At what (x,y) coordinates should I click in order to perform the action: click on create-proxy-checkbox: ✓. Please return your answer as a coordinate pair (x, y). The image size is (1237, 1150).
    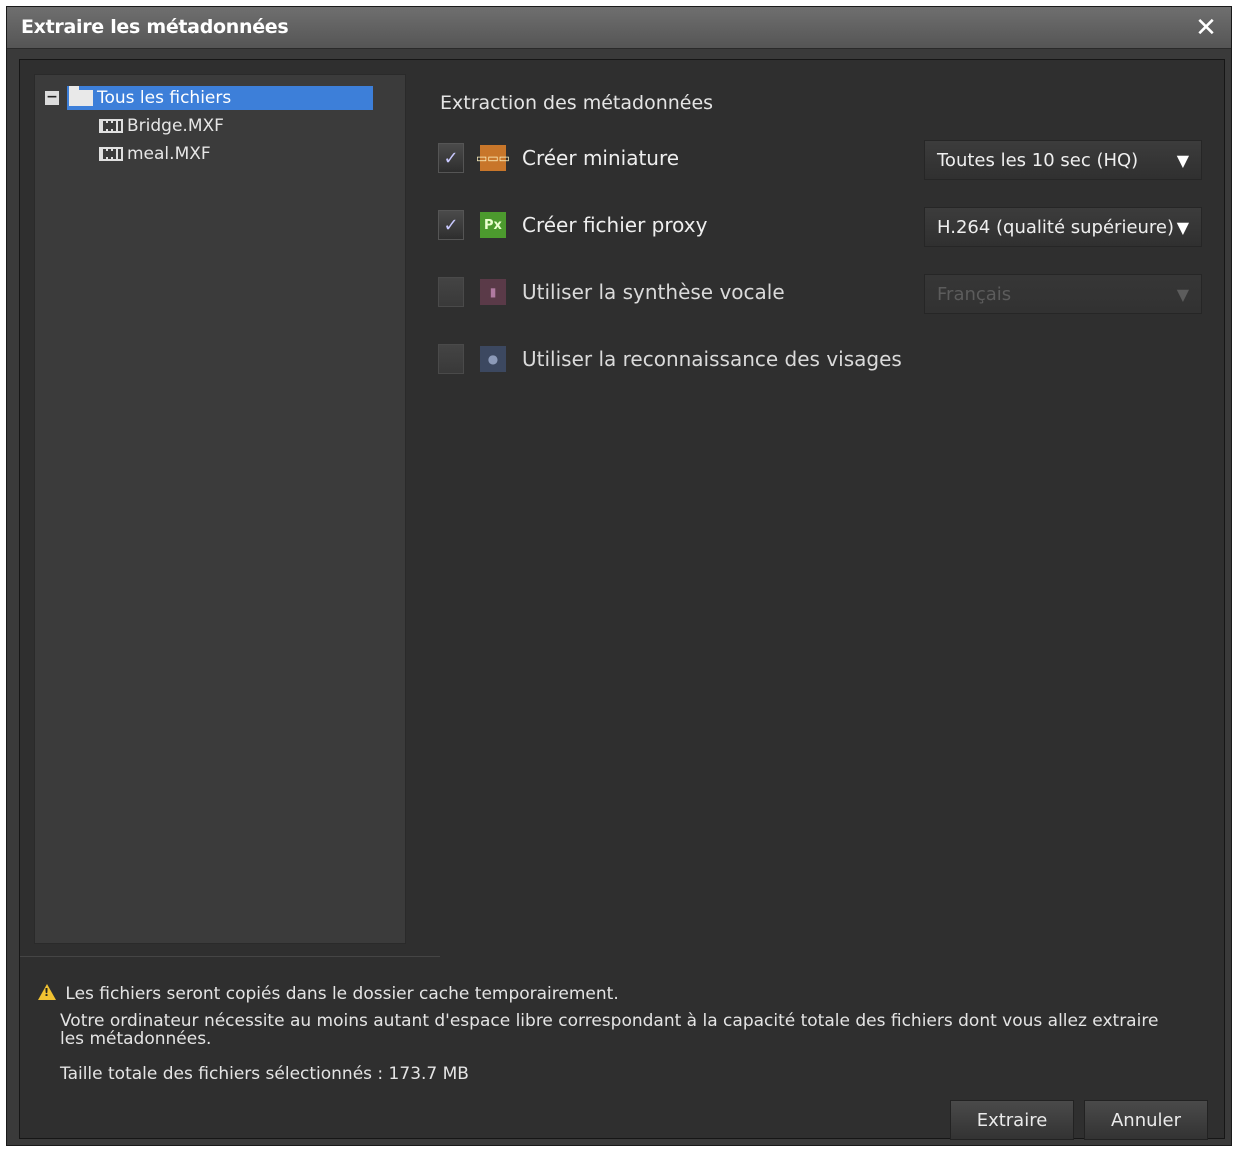
    Looking at the image, I should click on (451, 225).